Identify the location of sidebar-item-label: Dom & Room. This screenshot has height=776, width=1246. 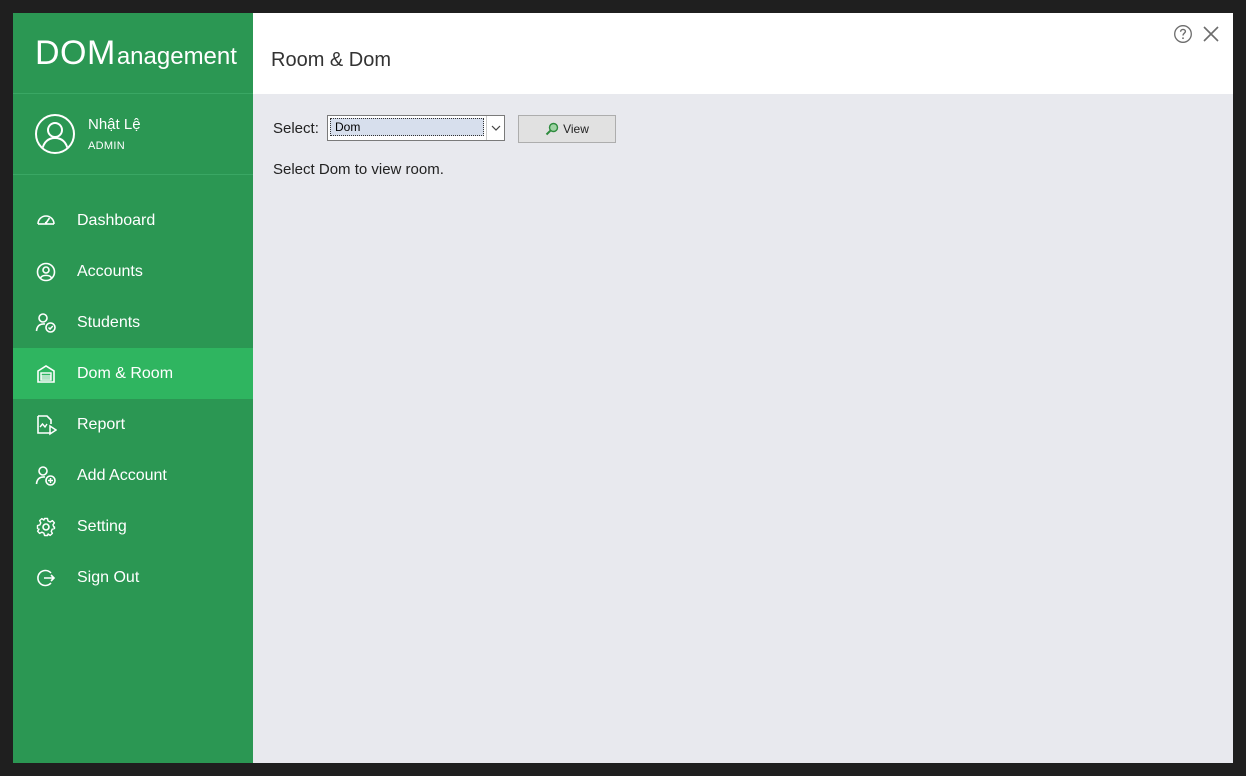
(125, 373).